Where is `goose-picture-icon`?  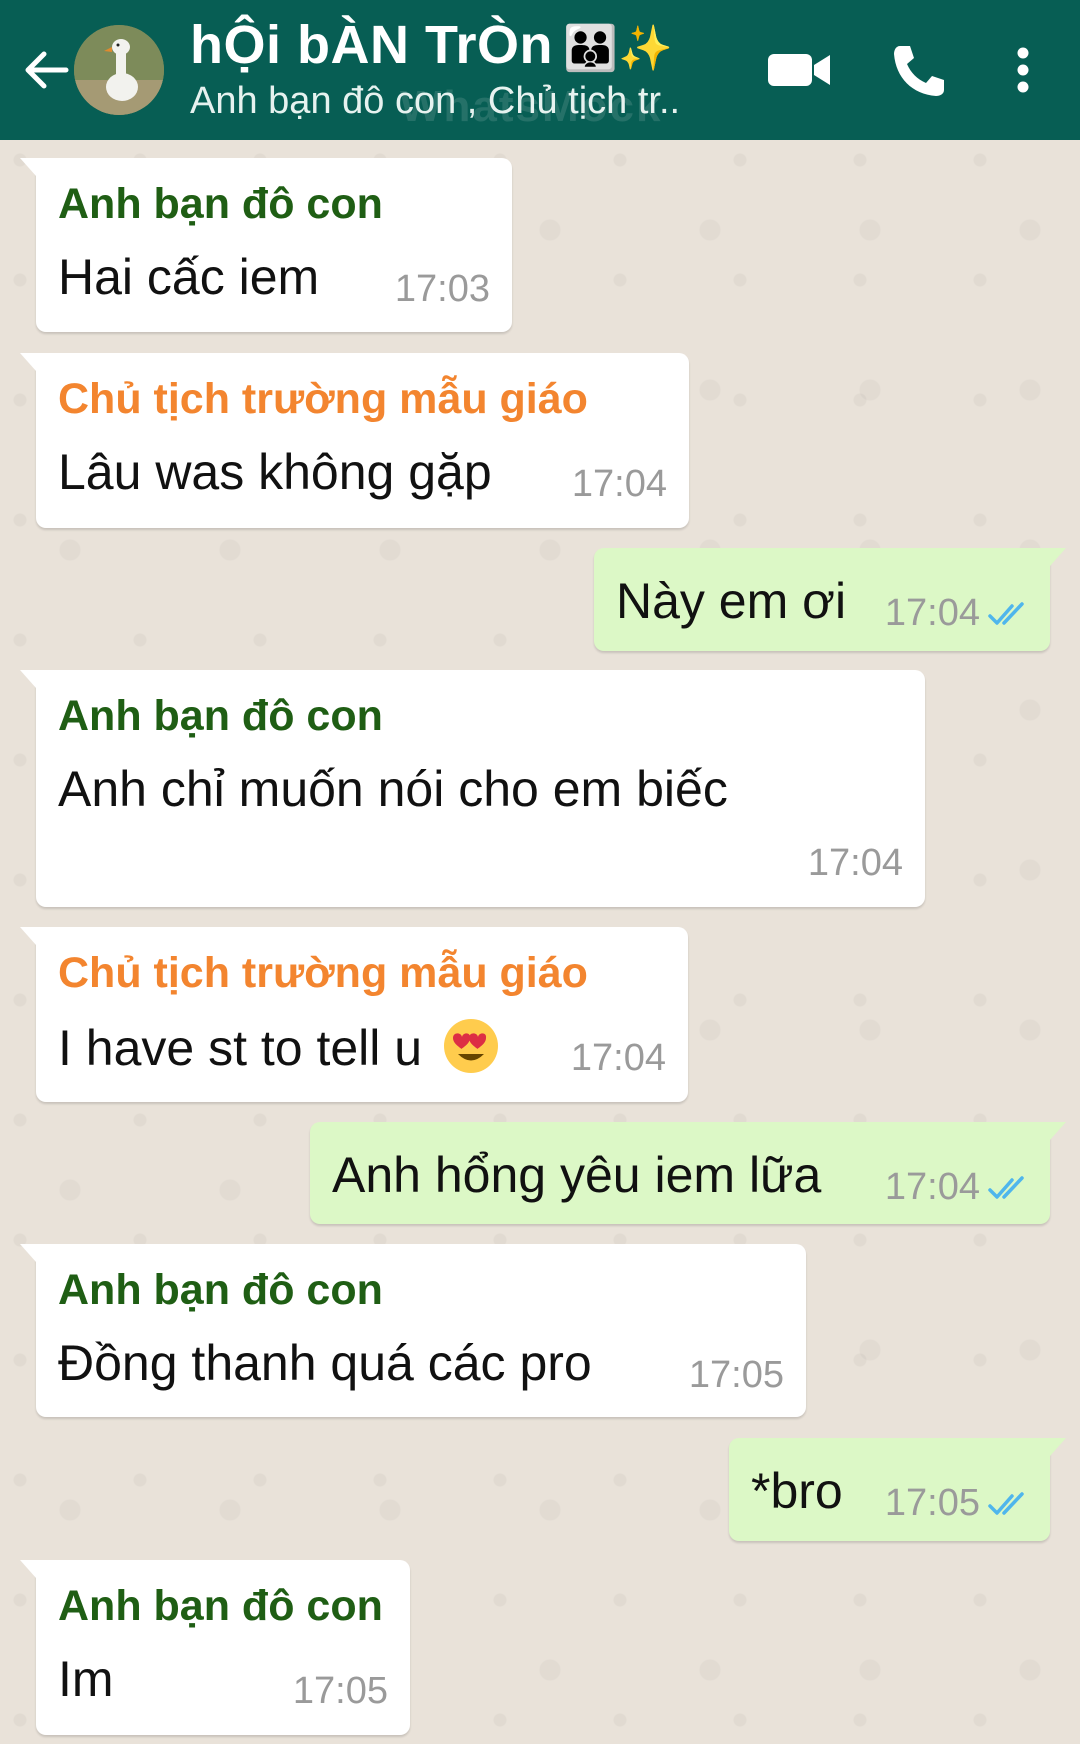
goose-picture-icon is located at coordinates (119, 70).